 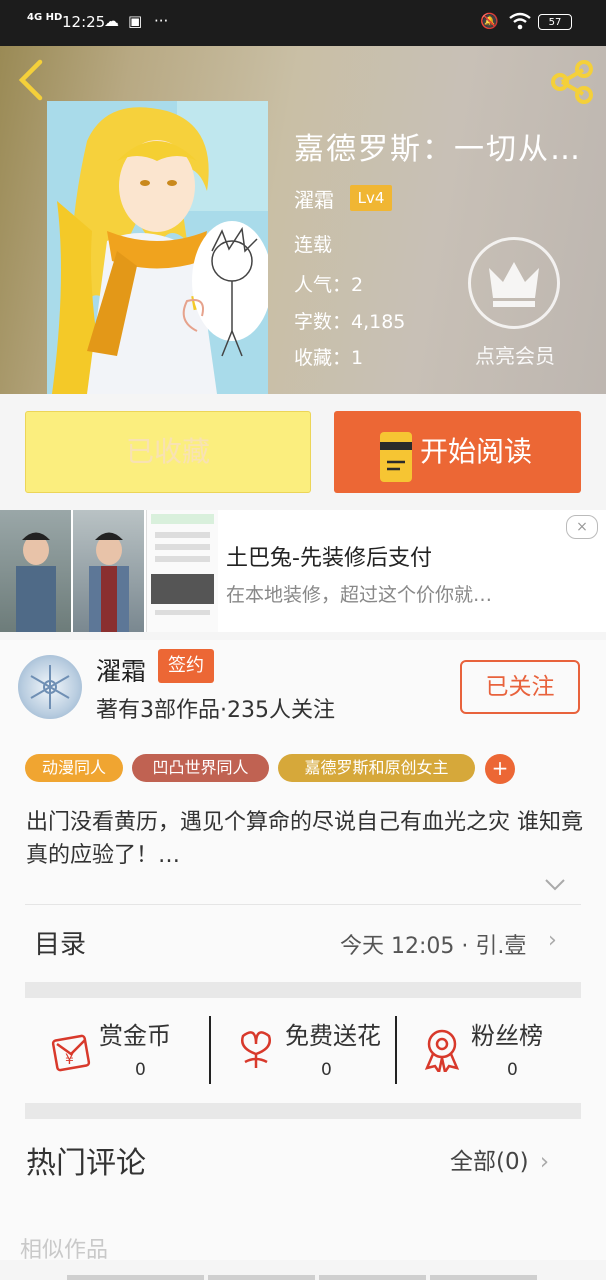 I want to click on divider, so click(x=303, y=904).